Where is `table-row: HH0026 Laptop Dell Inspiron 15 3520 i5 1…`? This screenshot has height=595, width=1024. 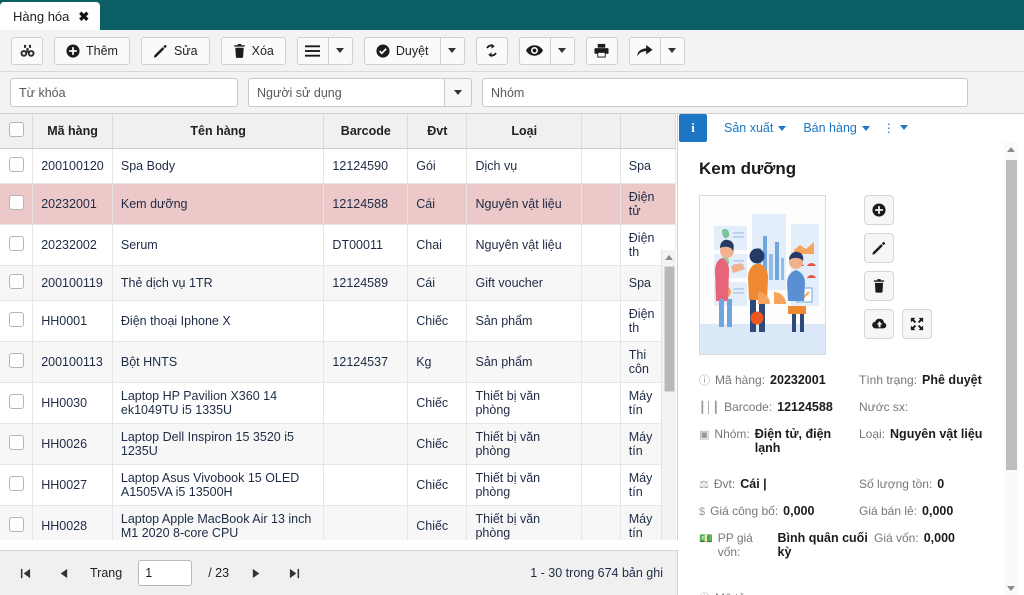
table-row: HH0026 Laptop Dell Inspiron 15 3520 i5 1… is located at coordinates (338, 444).